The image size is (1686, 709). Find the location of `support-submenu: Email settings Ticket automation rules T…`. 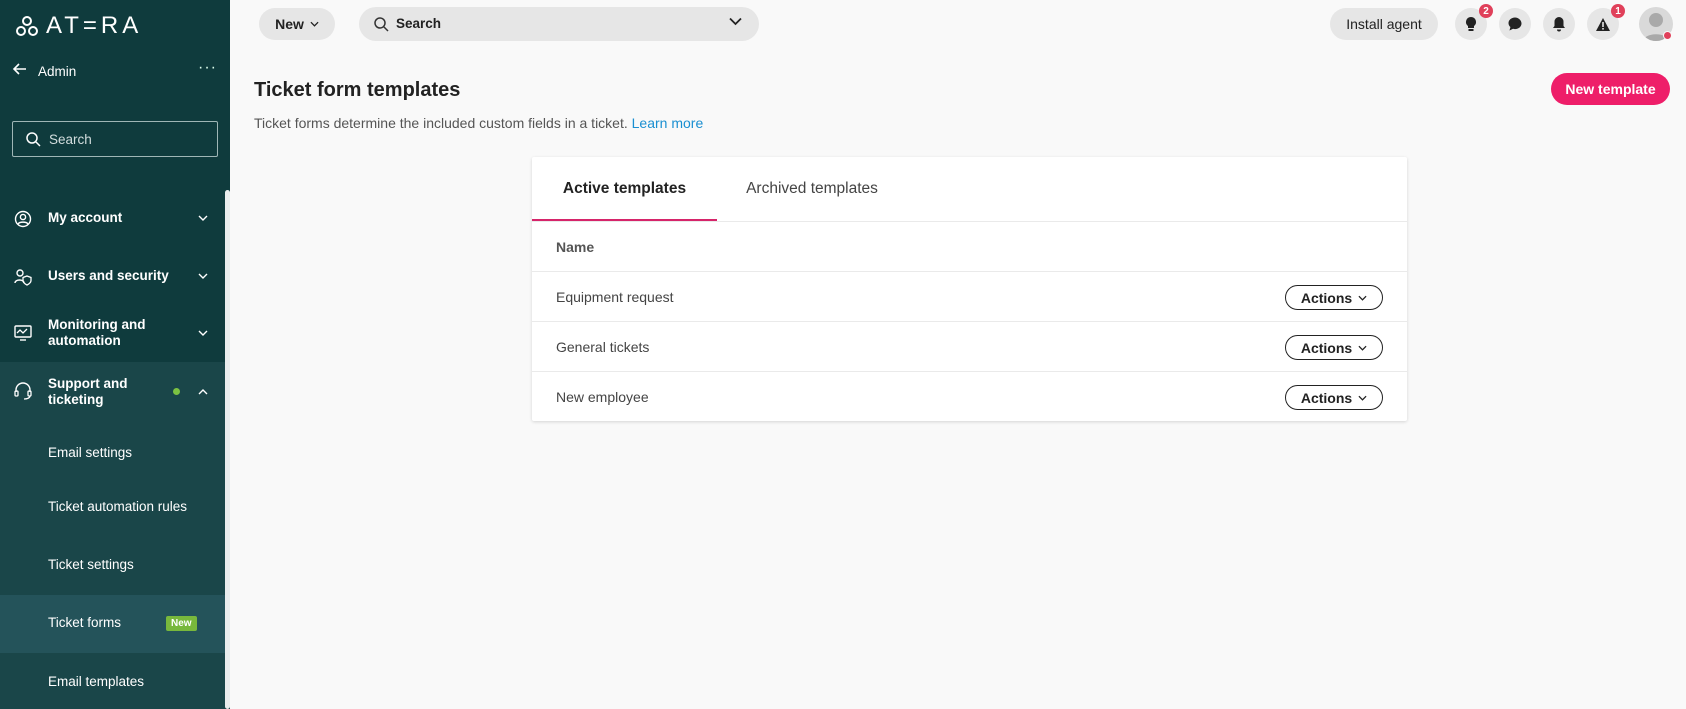

support-submenu: Email settings Ticket automation rules T… is located at coordinates (112, 565).